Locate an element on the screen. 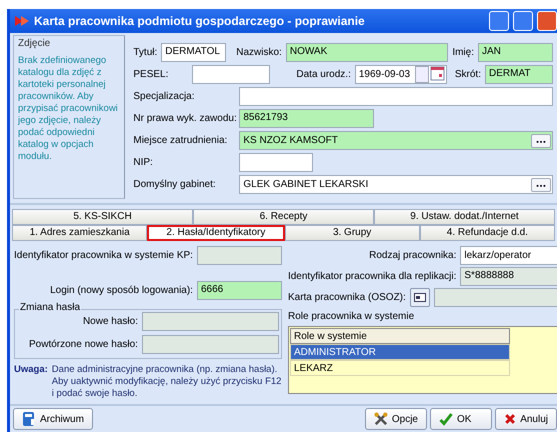 This screenshot has width=557, height=432. list-item: ADMINISTRATOR is located at coordinates (400, 352).